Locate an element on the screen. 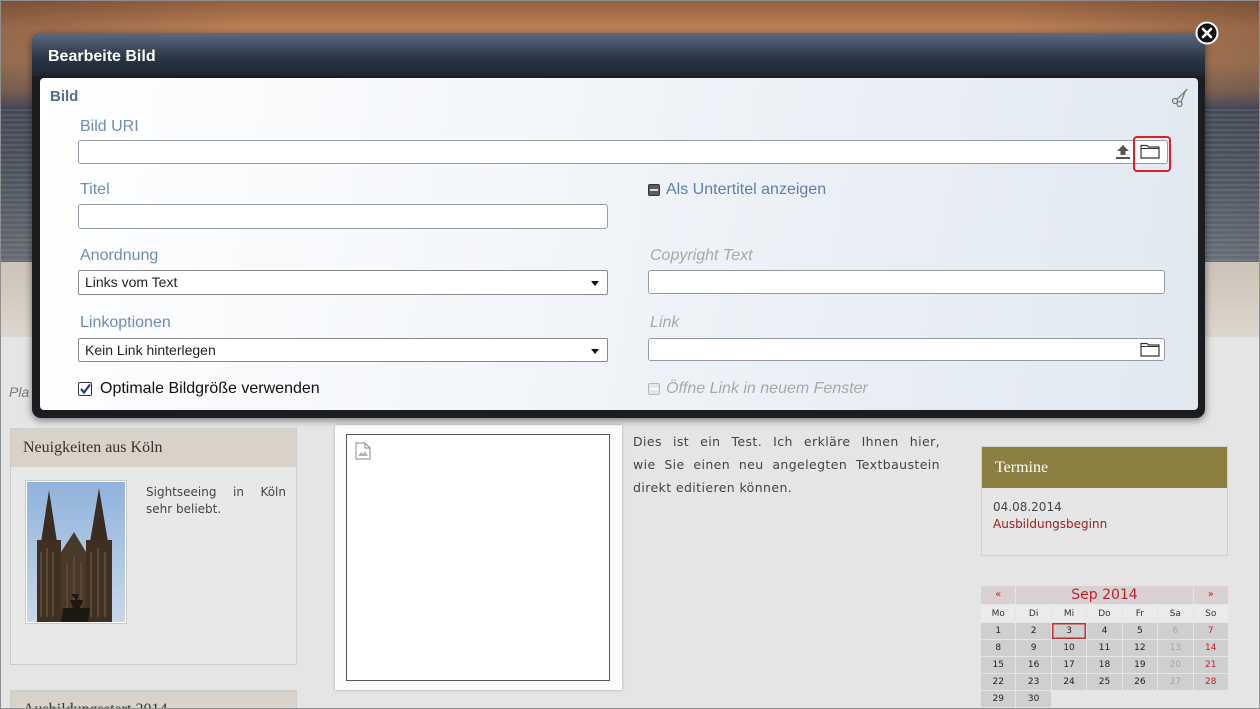 This screenshot has height=709, width=1260. calendar-day: 16 is located at coordinates (1033, 665).